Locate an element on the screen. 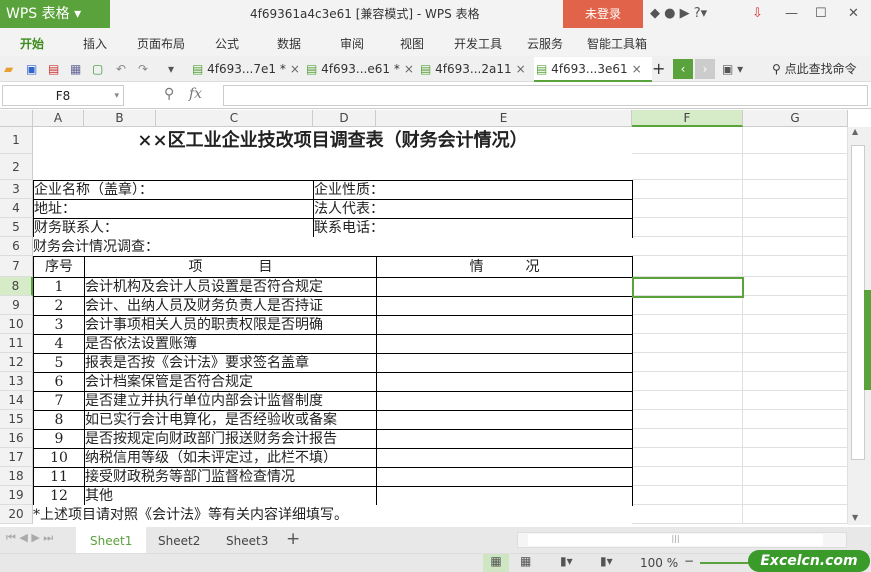 The height and width of the screenshot is (572, 871). item-no: 8 is located at coordinates (59, 420).